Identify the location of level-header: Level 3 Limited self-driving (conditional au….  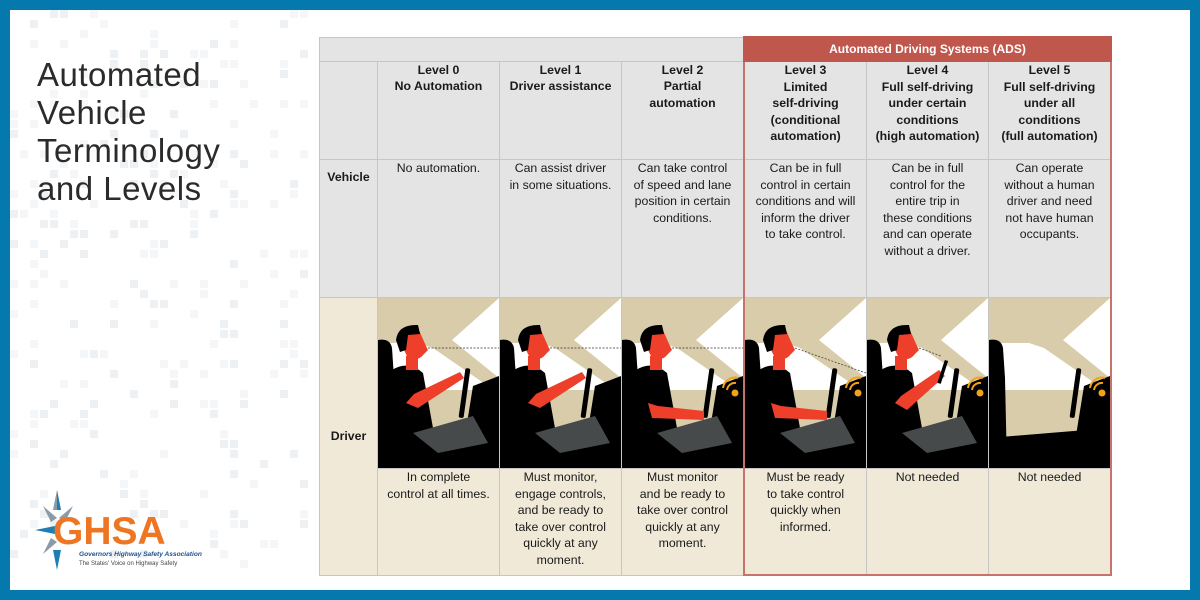
(805, 110).